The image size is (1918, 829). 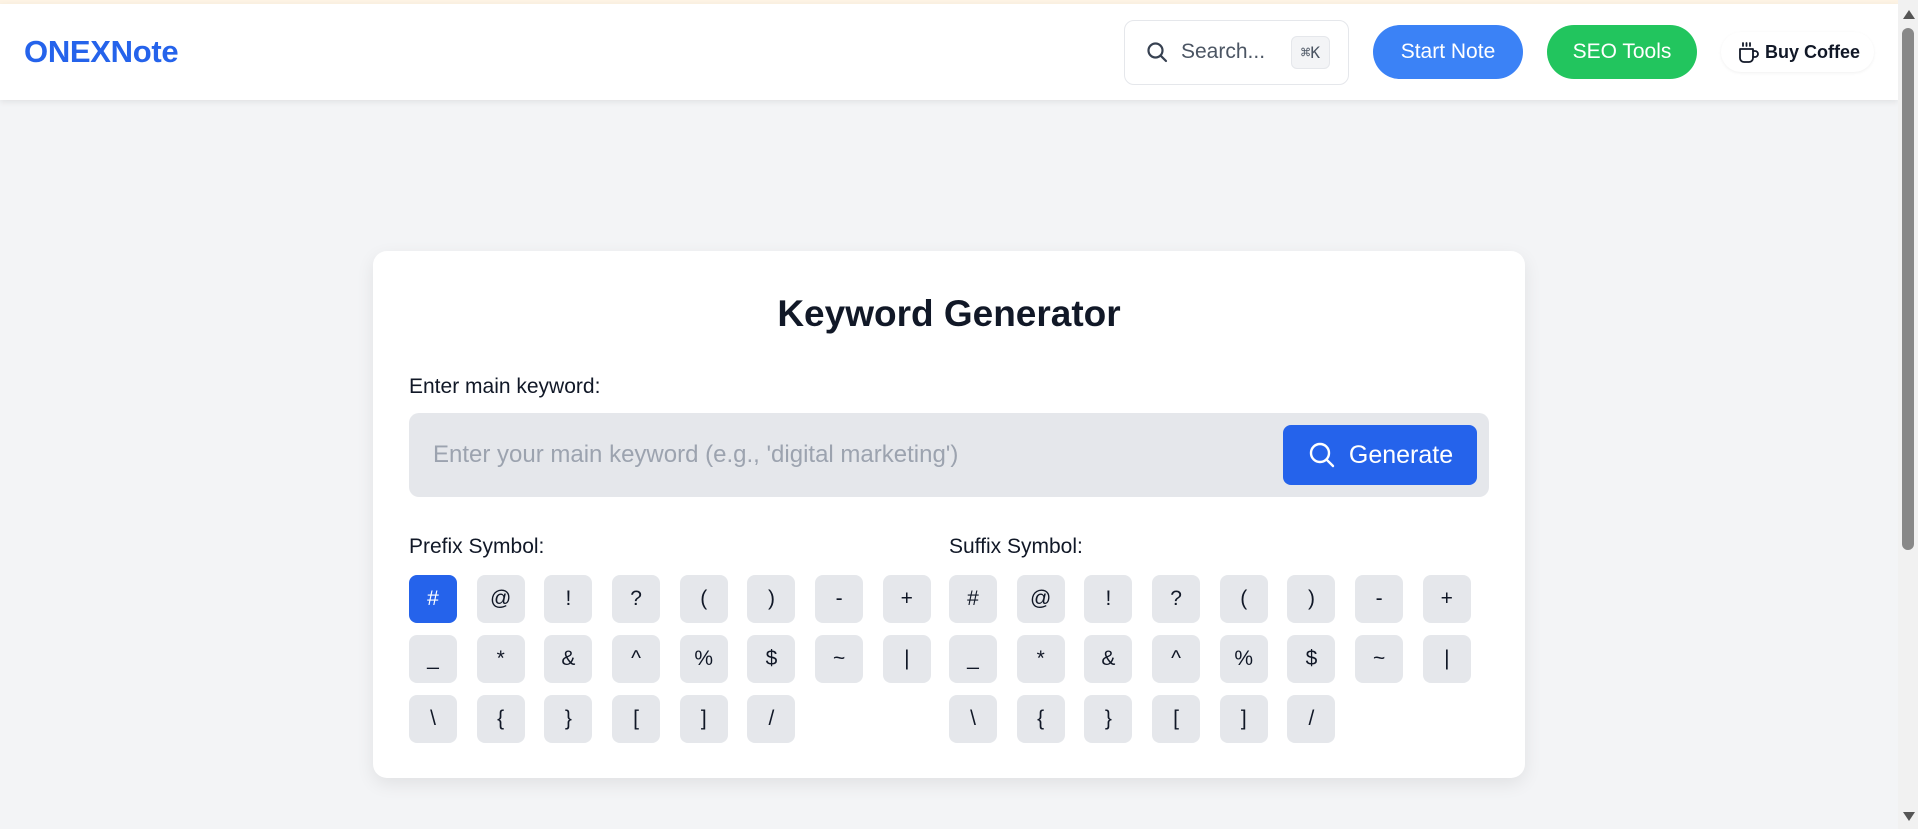 I want to click on prefix-symbol-button: \, so click(x=433, y=719).